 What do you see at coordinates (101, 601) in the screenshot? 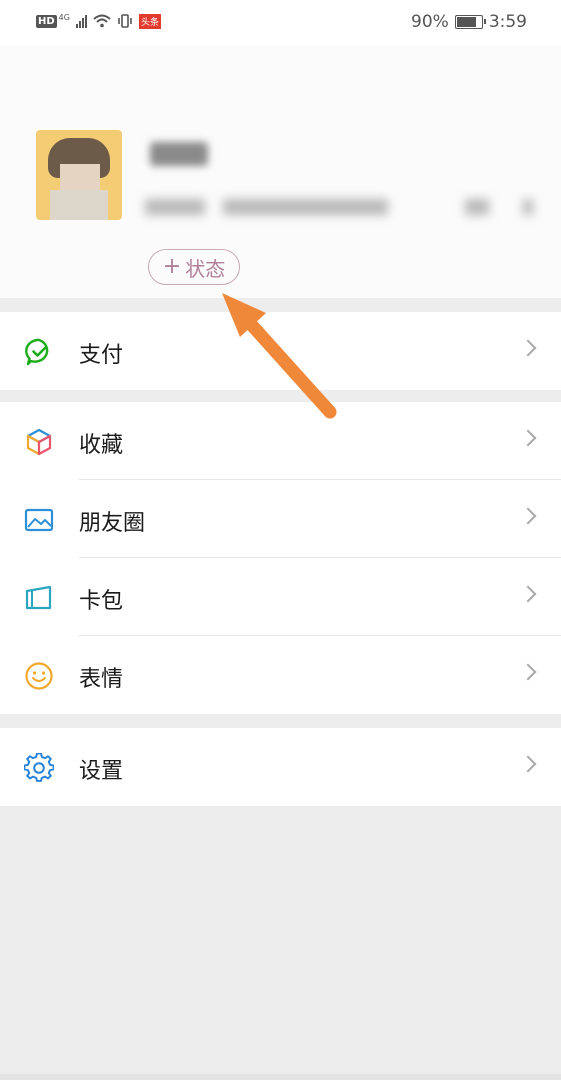
I see `menu-label-cards: 卡包` at bounding box center [101, 601].